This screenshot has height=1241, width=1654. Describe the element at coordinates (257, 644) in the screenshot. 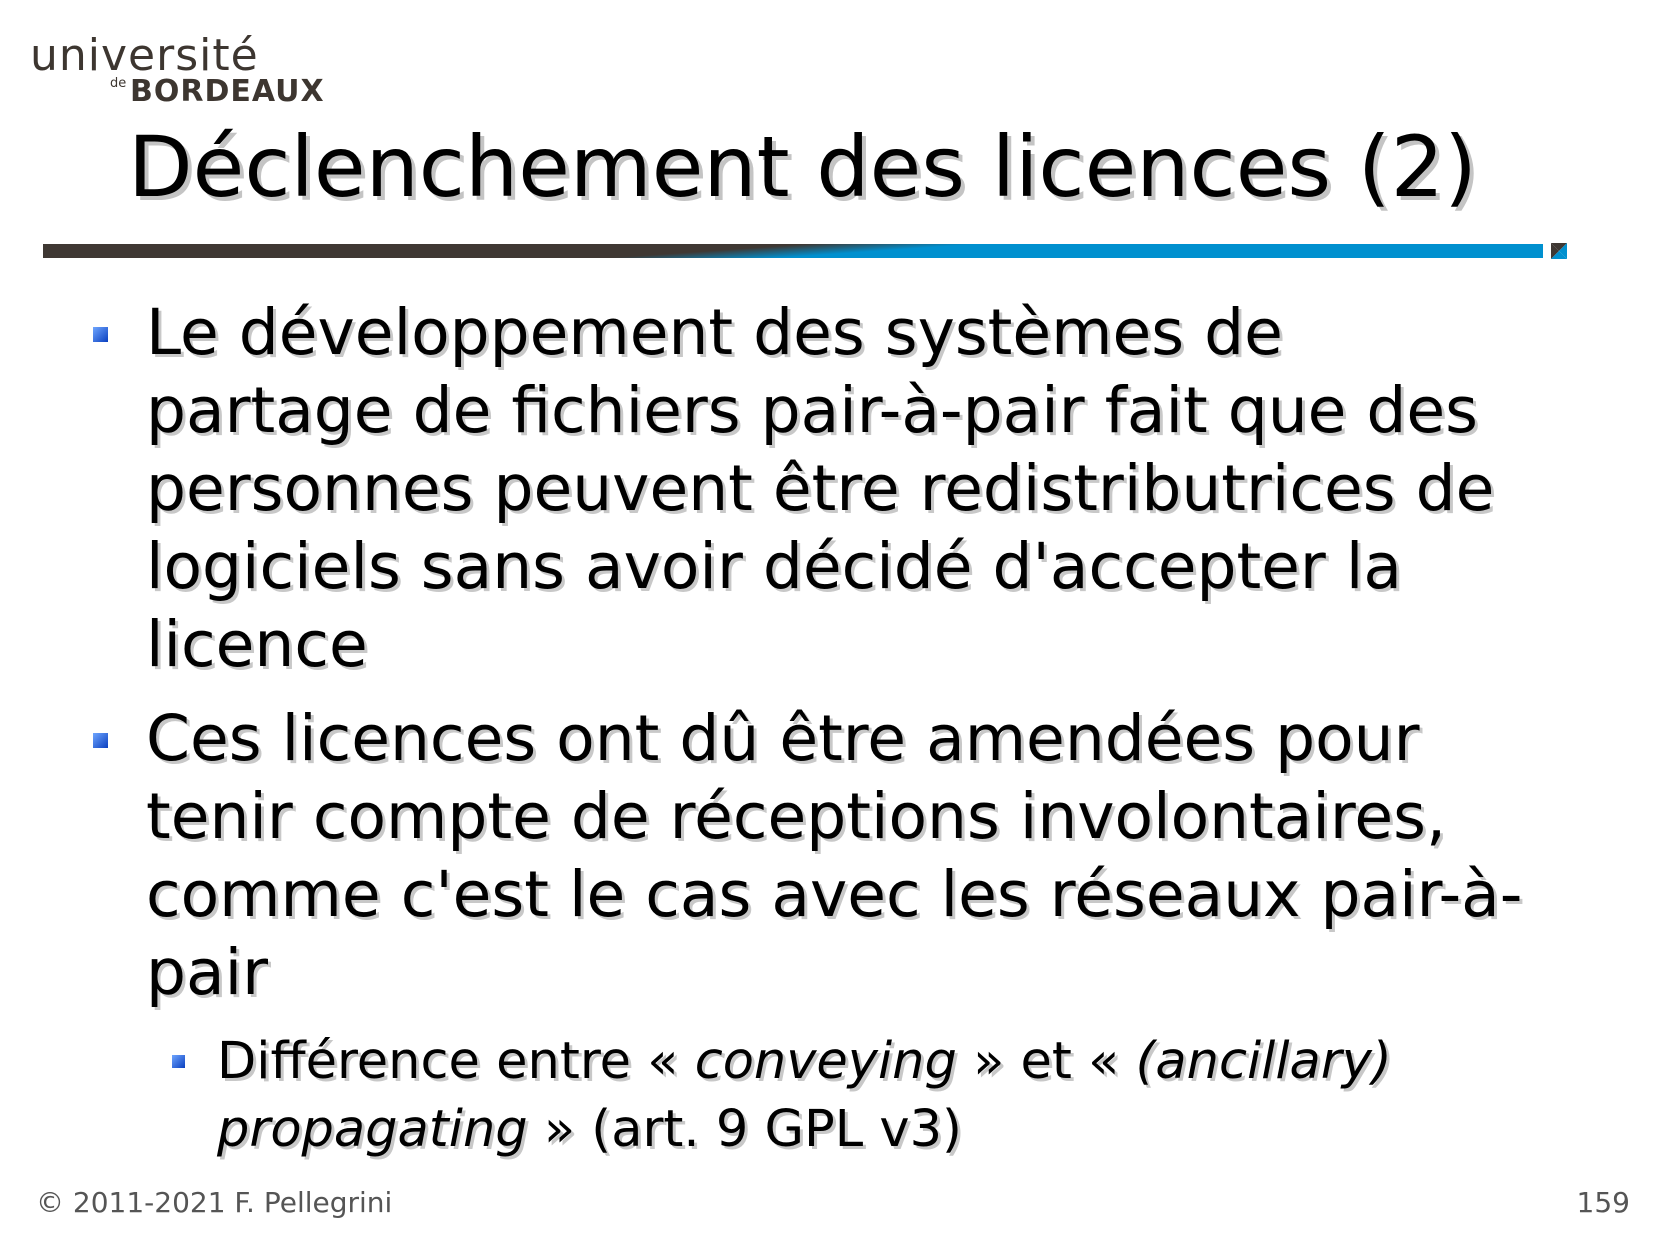

I see `text-line: licence` at that location.